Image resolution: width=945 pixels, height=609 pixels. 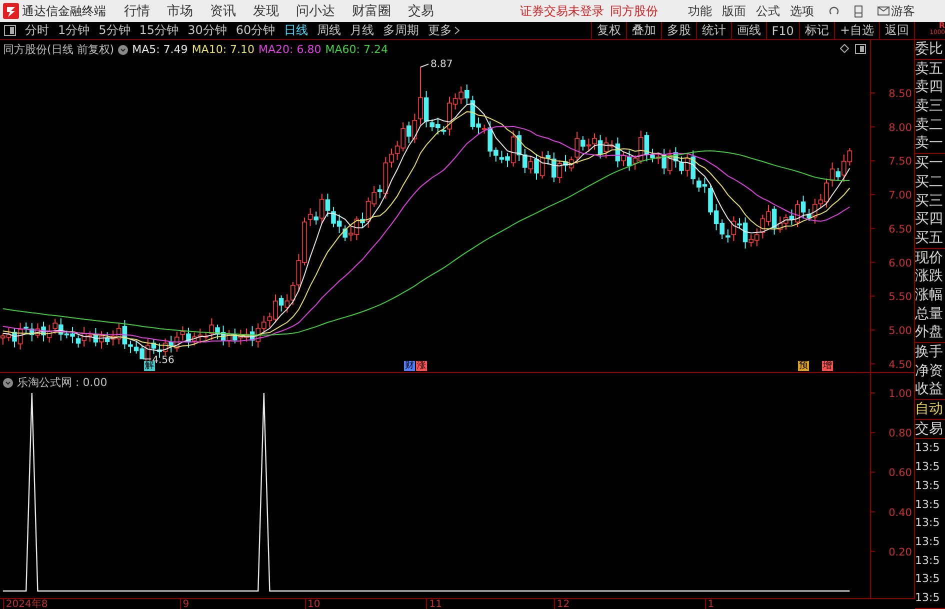 What do you see at coordinates (929, 258) in the screenshot?
I see `quote-label: 现价` at bounding box center [929, 258].